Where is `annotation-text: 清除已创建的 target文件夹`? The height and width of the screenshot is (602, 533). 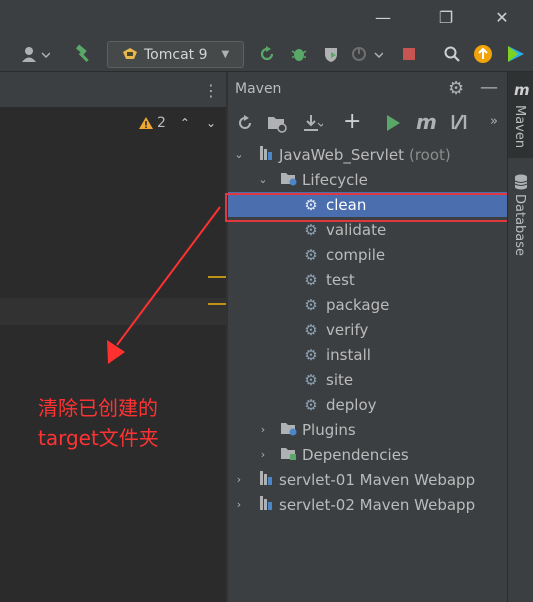
annotation-text: 清除已创建的 target文件夹 is located at coordinates (98, 423).